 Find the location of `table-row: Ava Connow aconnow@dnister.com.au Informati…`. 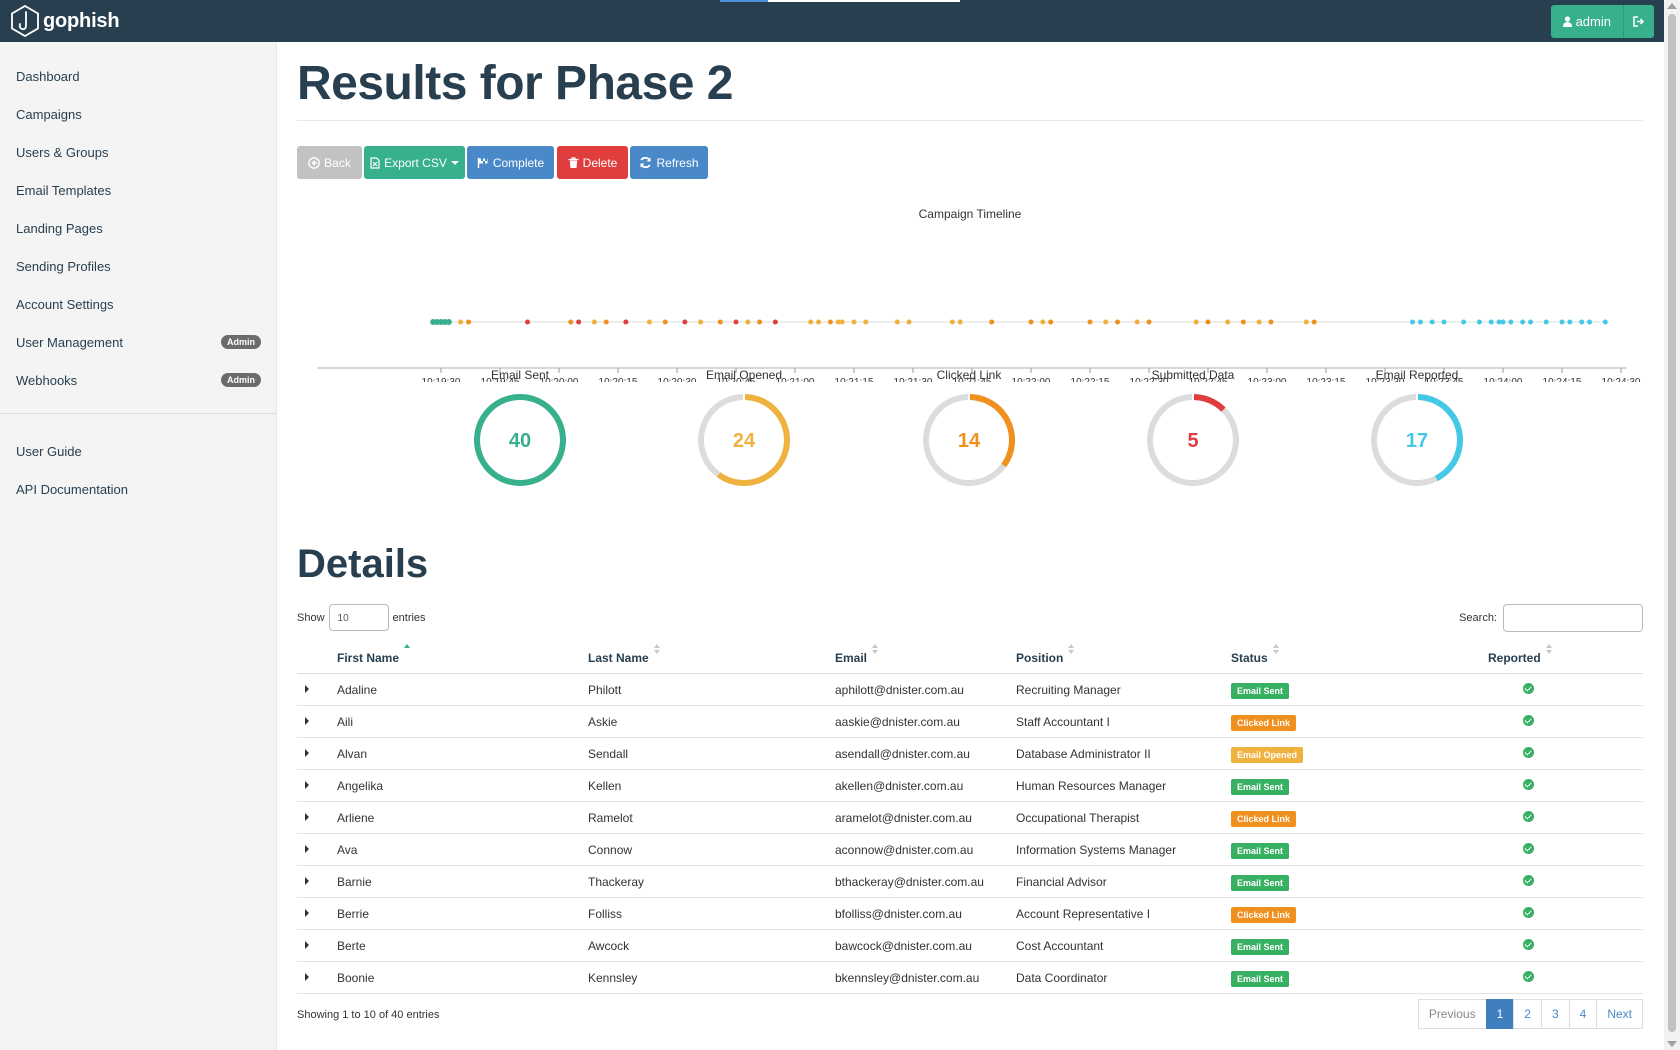

table-row: Ava Connow aconnow@dnister.com.au Informati… is located at coordinates (970, 850).